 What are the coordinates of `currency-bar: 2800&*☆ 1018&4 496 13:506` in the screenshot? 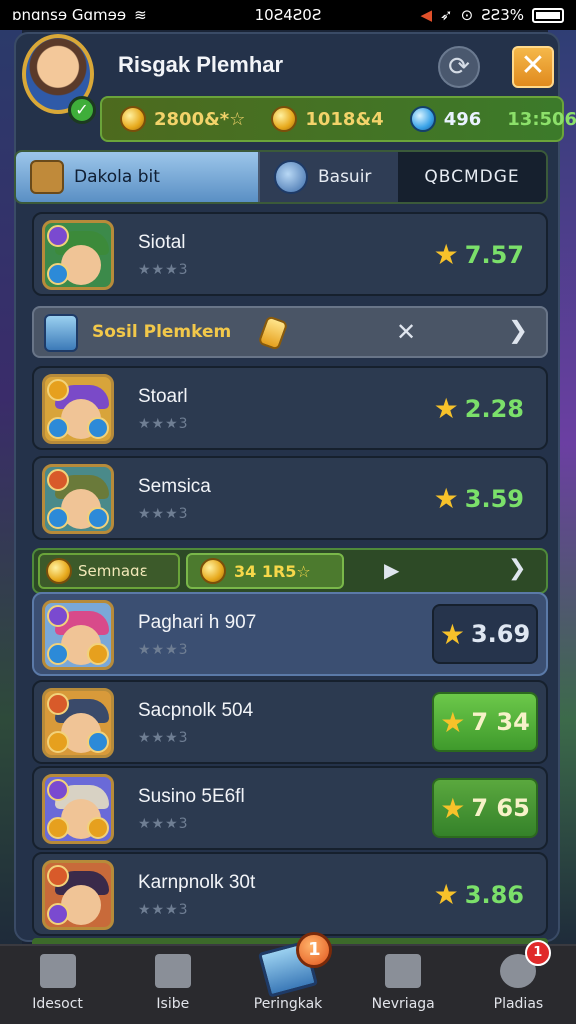 It's located at (338, 119).